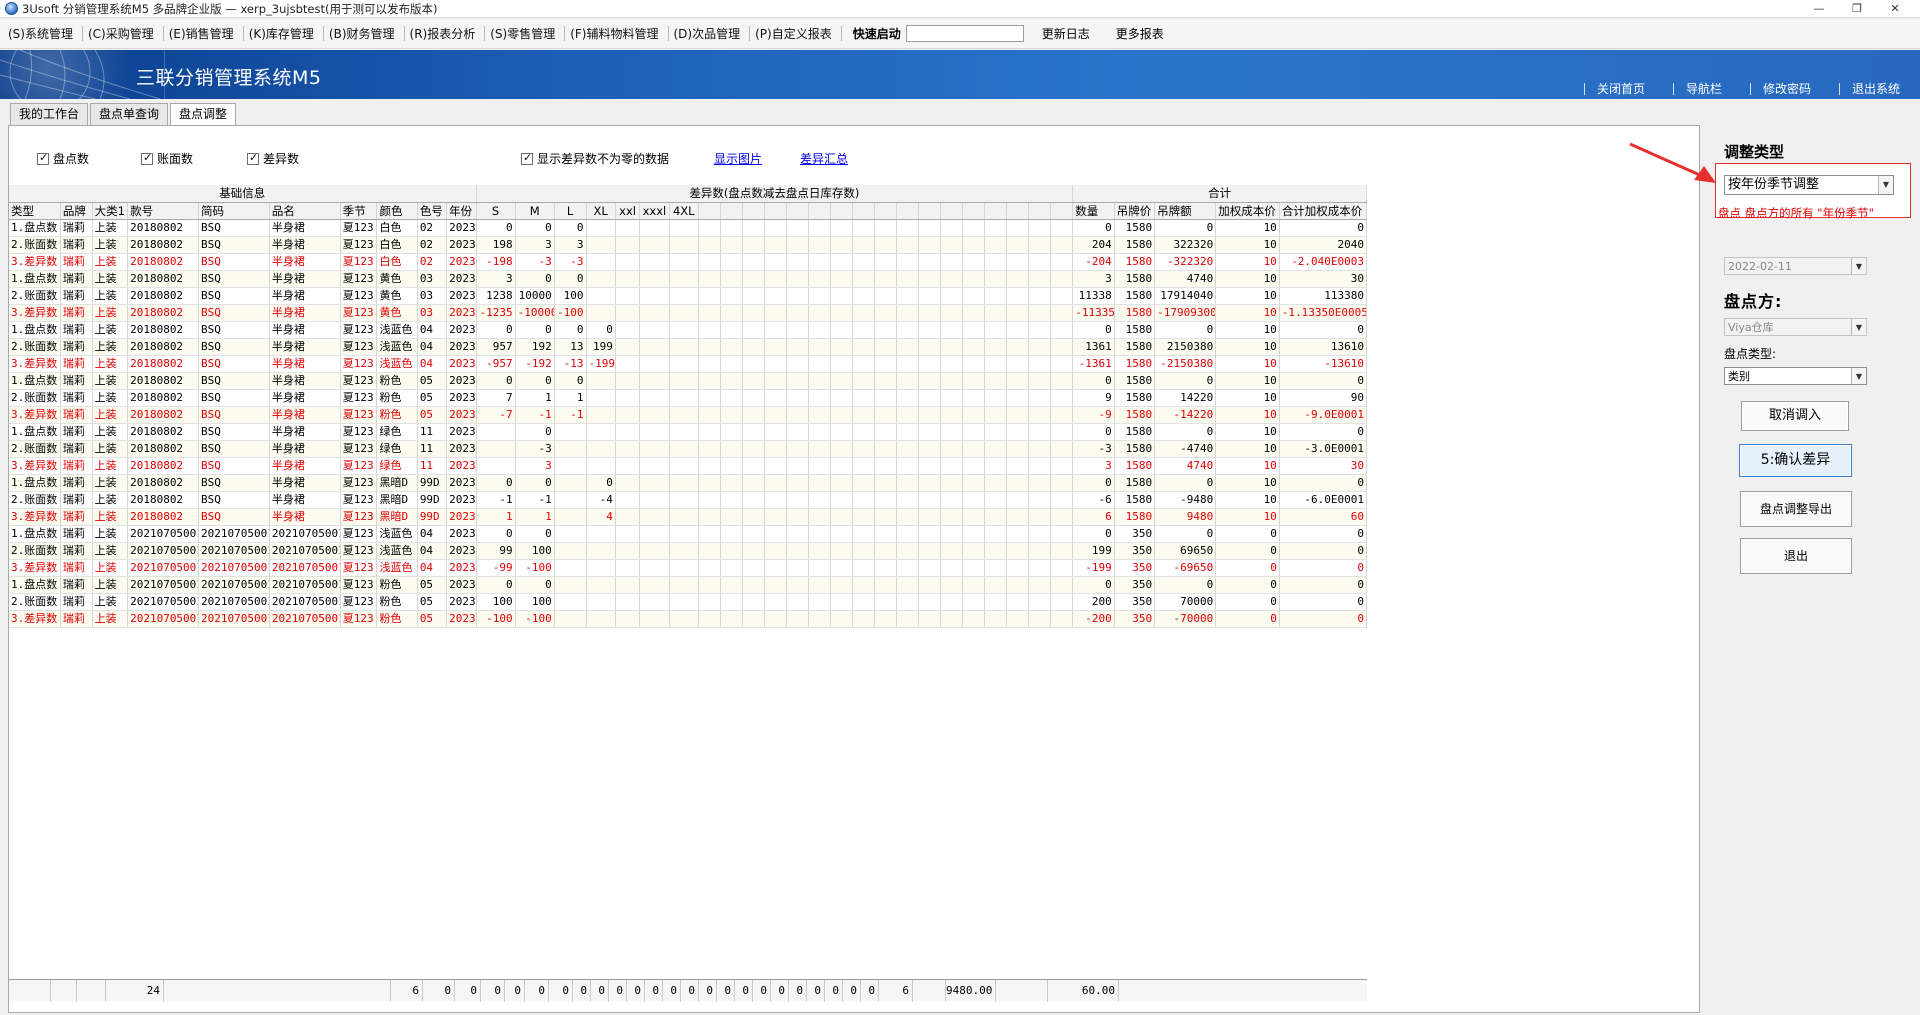  Describe the element at coordinates (824, 158) in the screenshot. I see `diff-summary-link: 差异汇总` at that location.